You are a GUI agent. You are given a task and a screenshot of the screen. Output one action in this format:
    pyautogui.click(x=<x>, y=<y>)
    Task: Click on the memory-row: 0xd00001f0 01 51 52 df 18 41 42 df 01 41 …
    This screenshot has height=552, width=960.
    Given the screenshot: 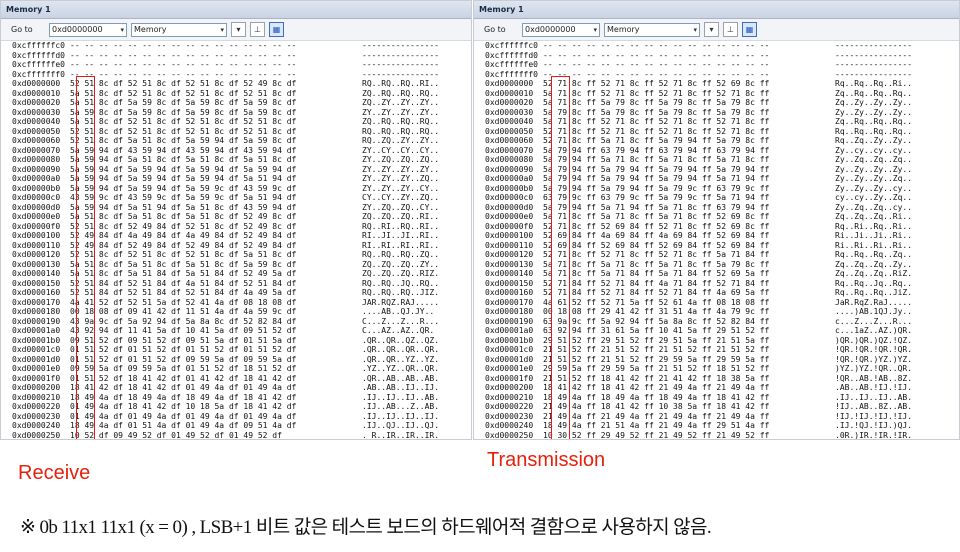 What is the action you would take?
    pyautogui.click(x=241, y=379)
    